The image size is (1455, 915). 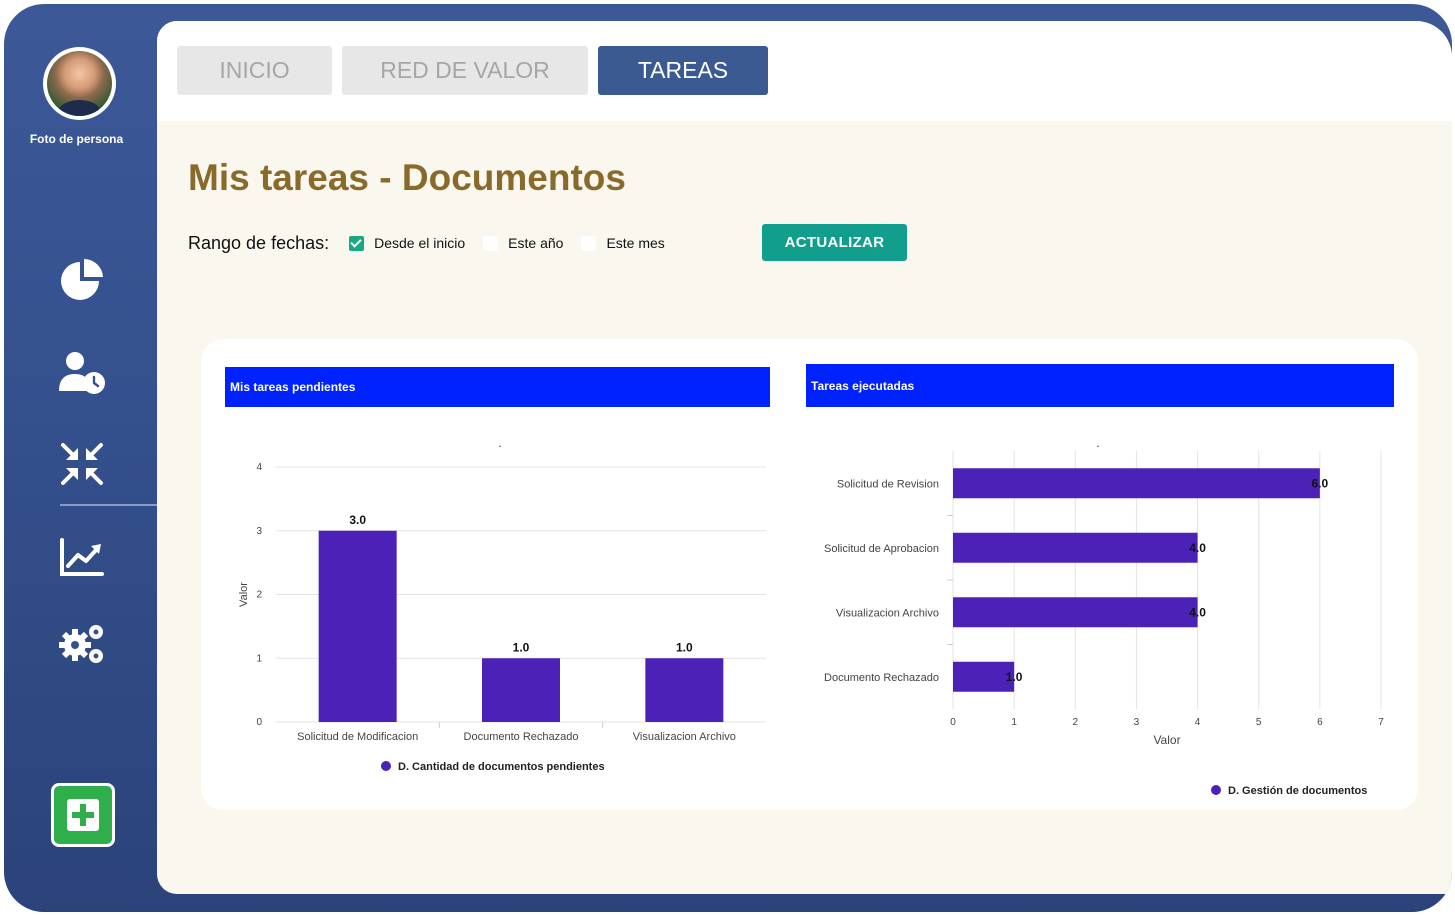 What do you see at coordinates (521, 737) in the screenshot?
I see `x-tick-label: Documento Rechazado` at bounding box center [521, 737].